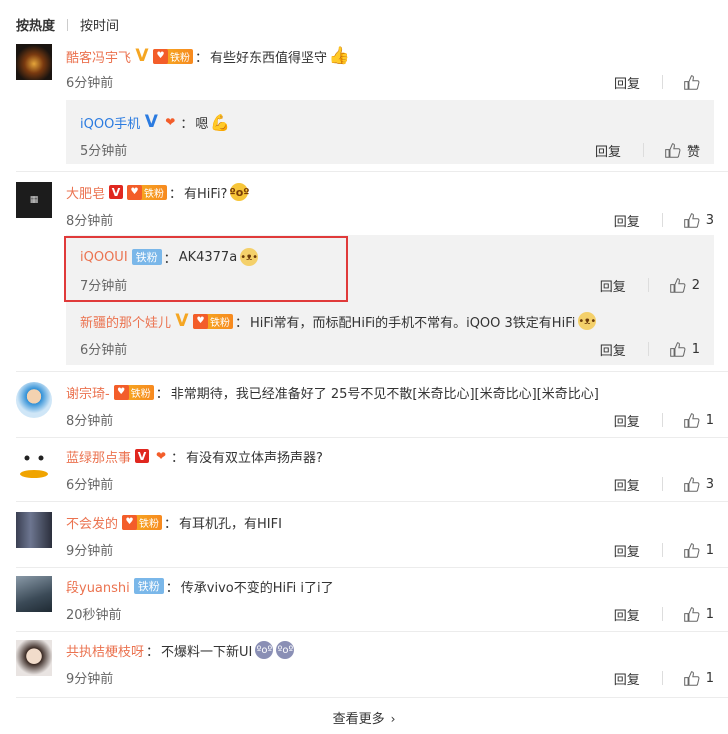 The image size is (728, 734). I want to click on like-button, so click(698, 82).